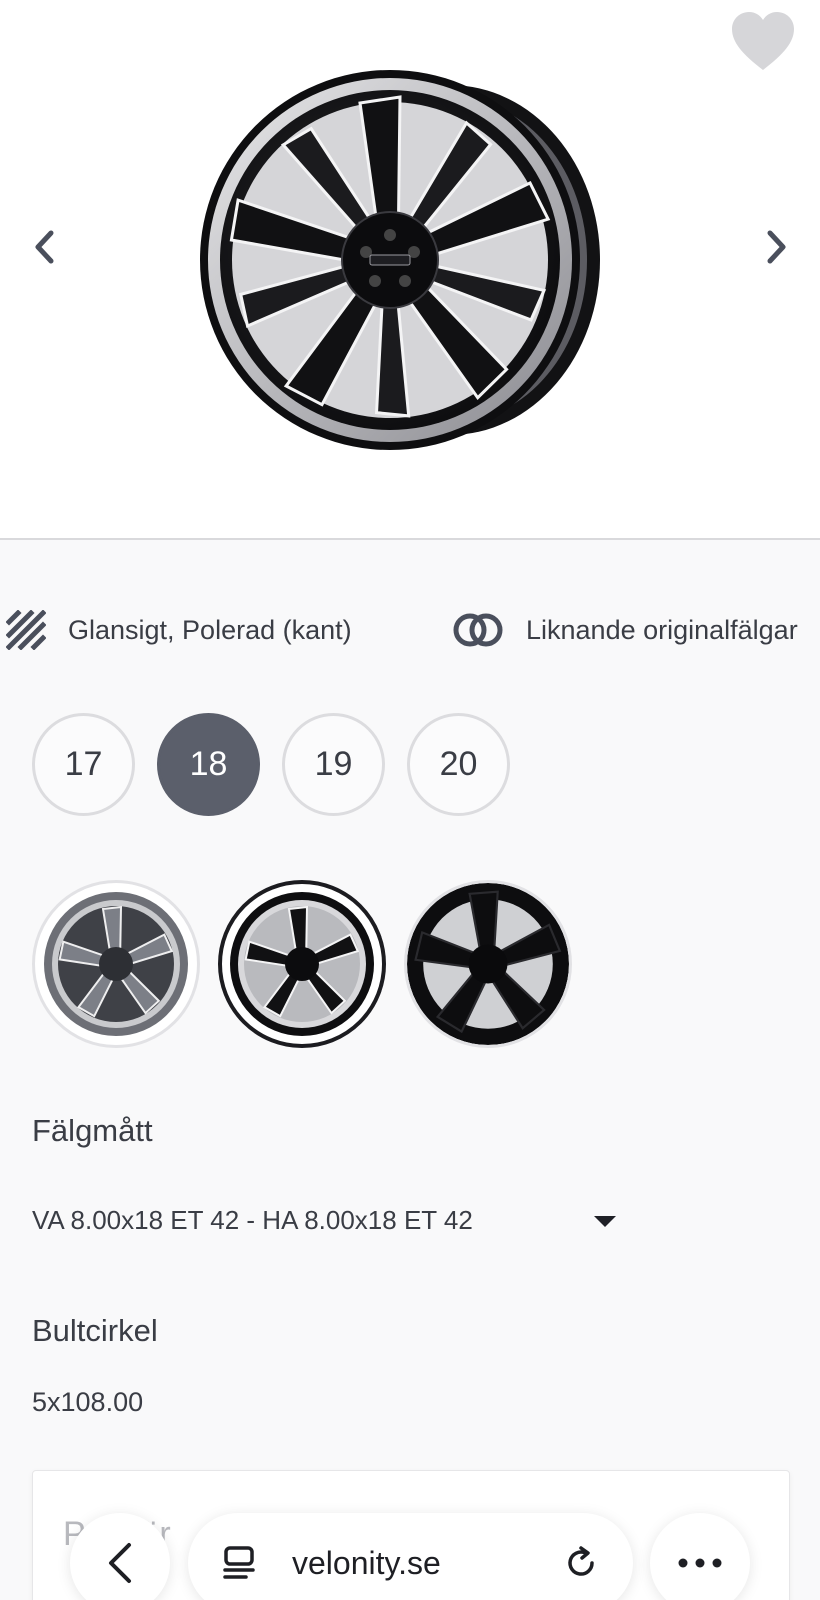  I want to click on tabs-icon, so click(239, 1562).